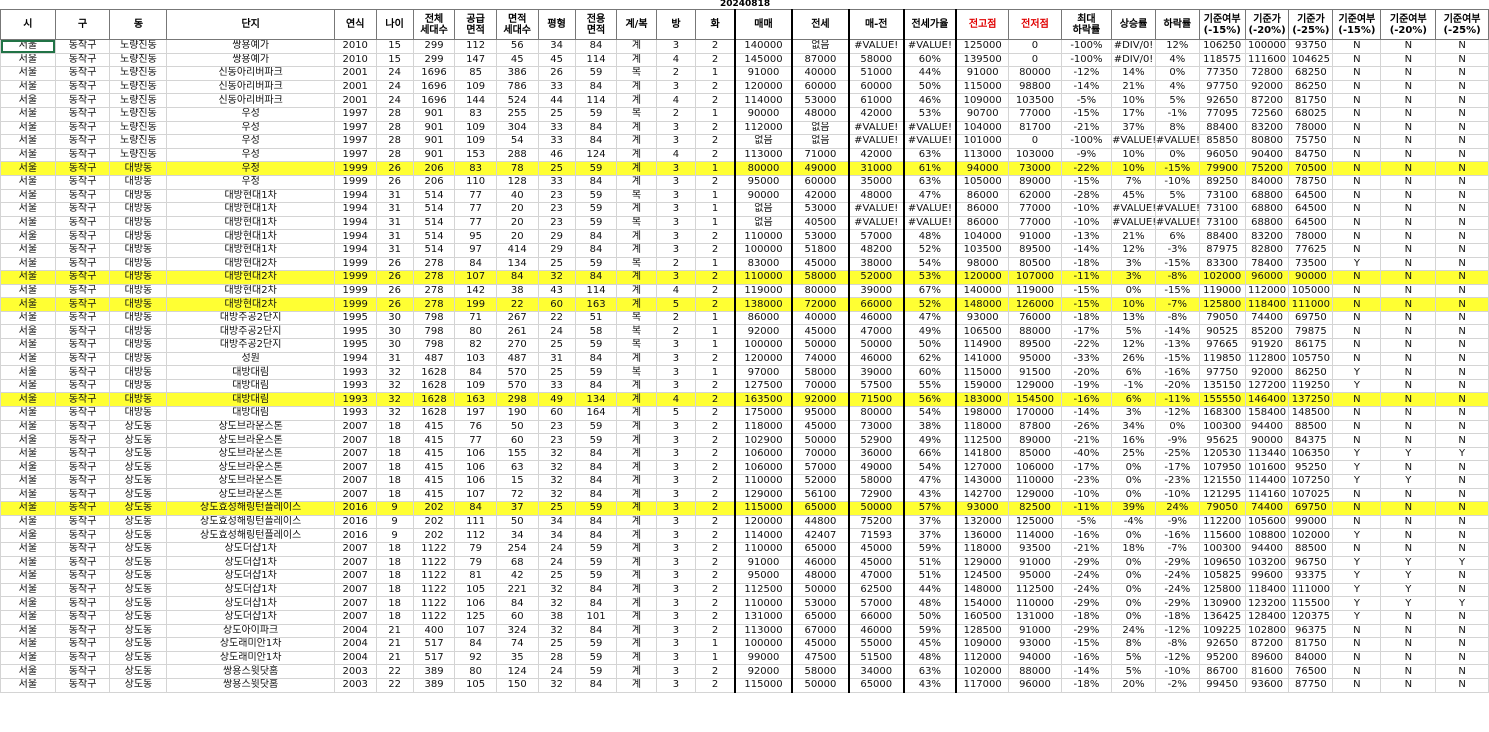 The image size is (1489, 732). I want to click on table-cell: -18%, so click(1177, 617).